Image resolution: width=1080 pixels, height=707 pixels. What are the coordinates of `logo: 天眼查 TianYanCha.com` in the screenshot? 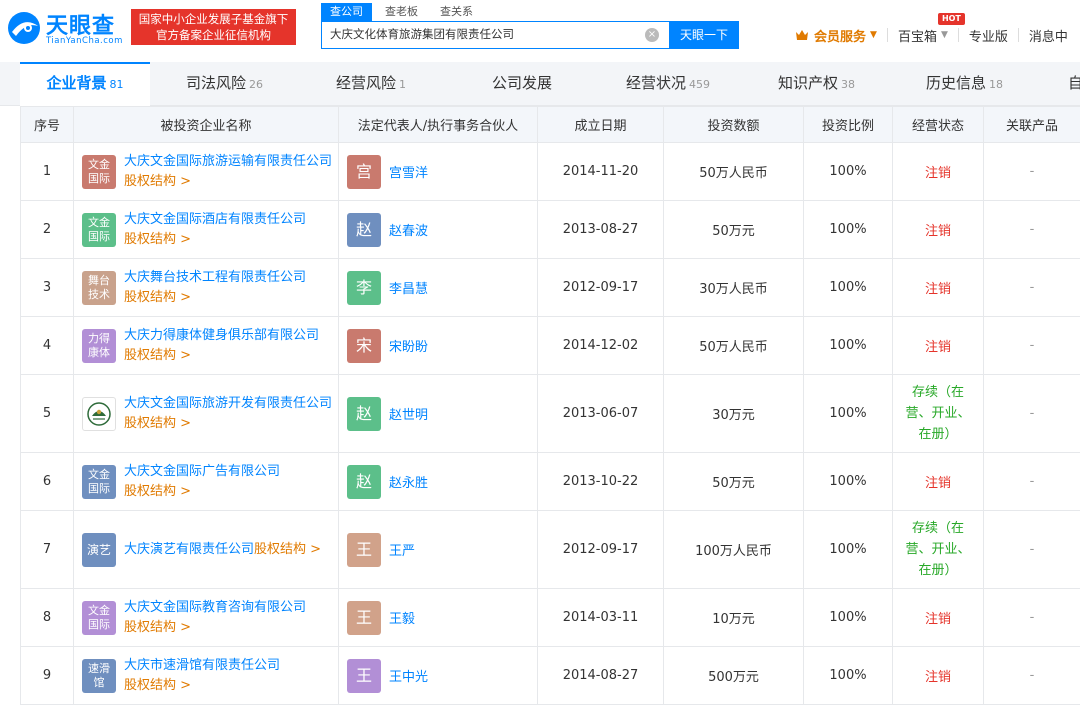 It's located at (66, 29).